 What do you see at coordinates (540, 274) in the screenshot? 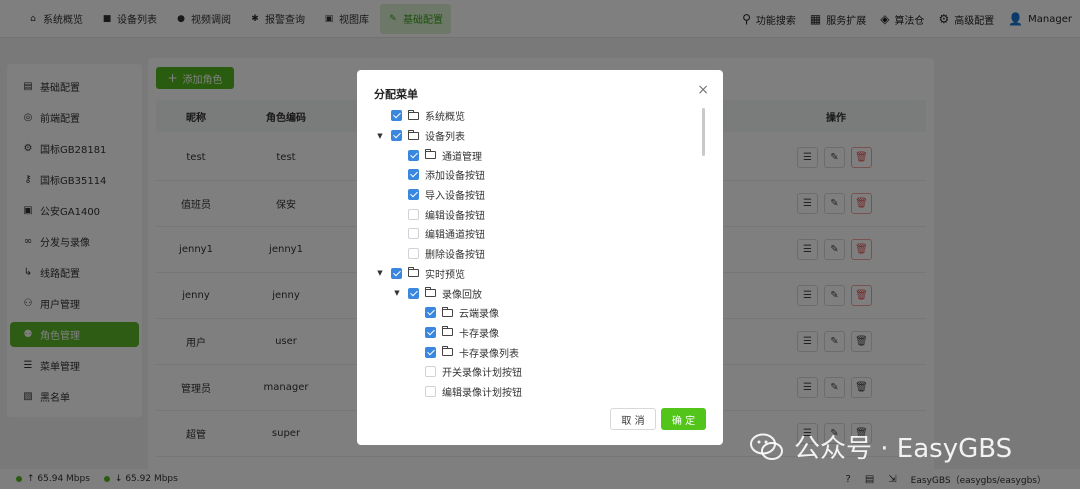
I see `tree-node: ▼ 实时预览` at bounding box center [540, 274].